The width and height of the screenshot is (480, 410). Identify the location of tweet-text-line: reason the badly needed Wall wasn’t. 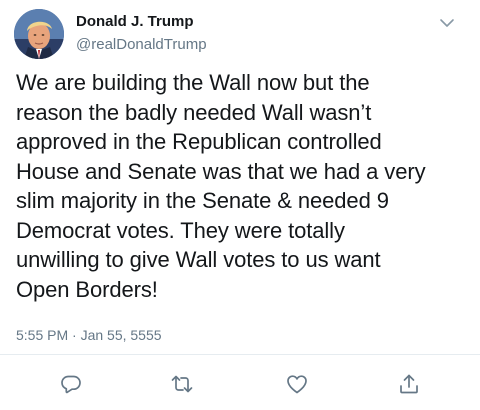
(194, 112).